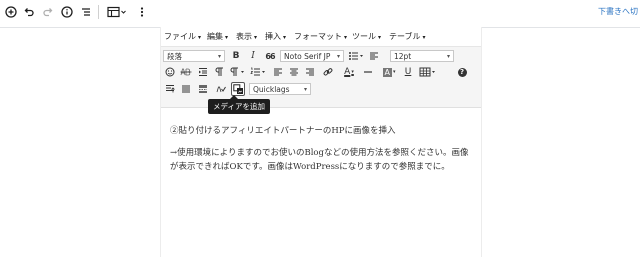  I want to click on justify-icon, so click(186, 89).